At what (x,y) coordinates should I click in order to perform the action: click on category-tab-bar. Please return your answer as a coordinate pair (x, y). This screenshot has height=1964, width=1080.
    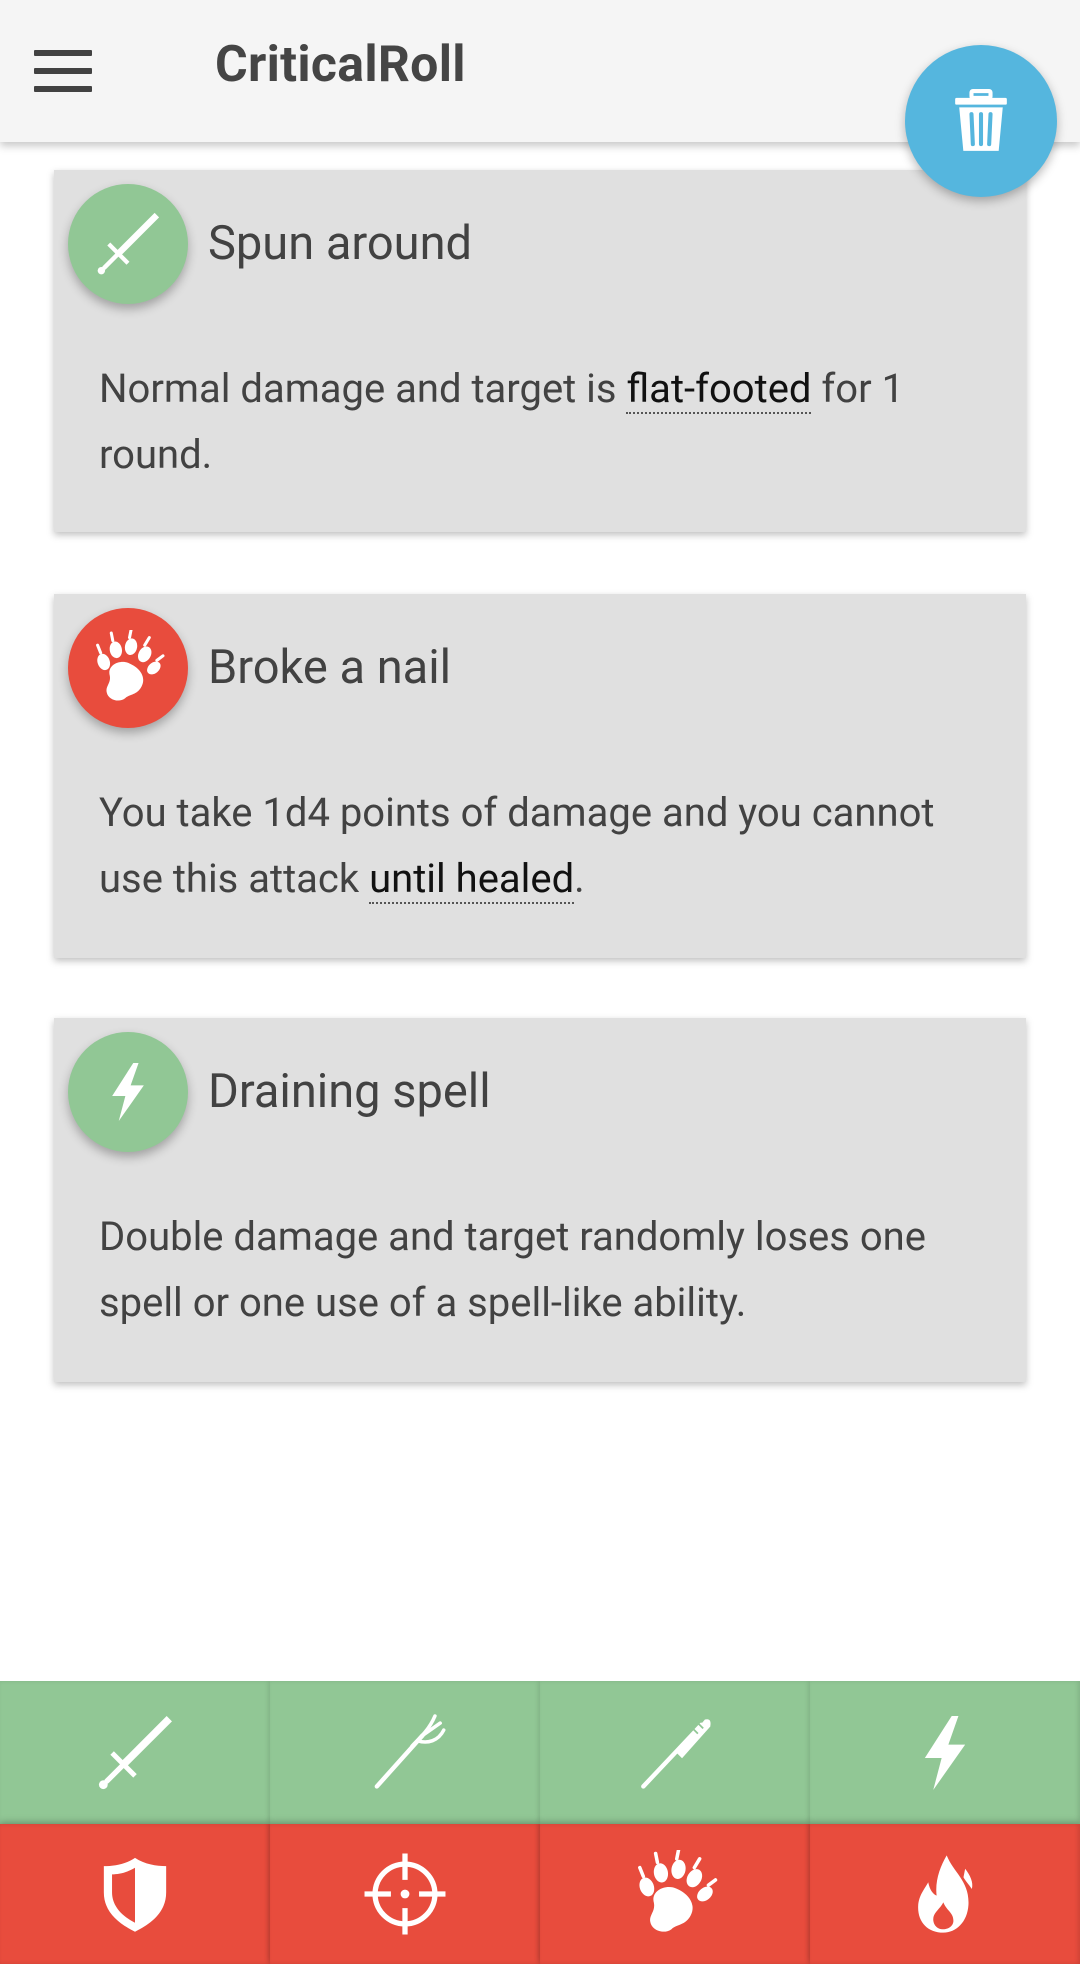
    Looking at the image, I should click on (540, 1822).